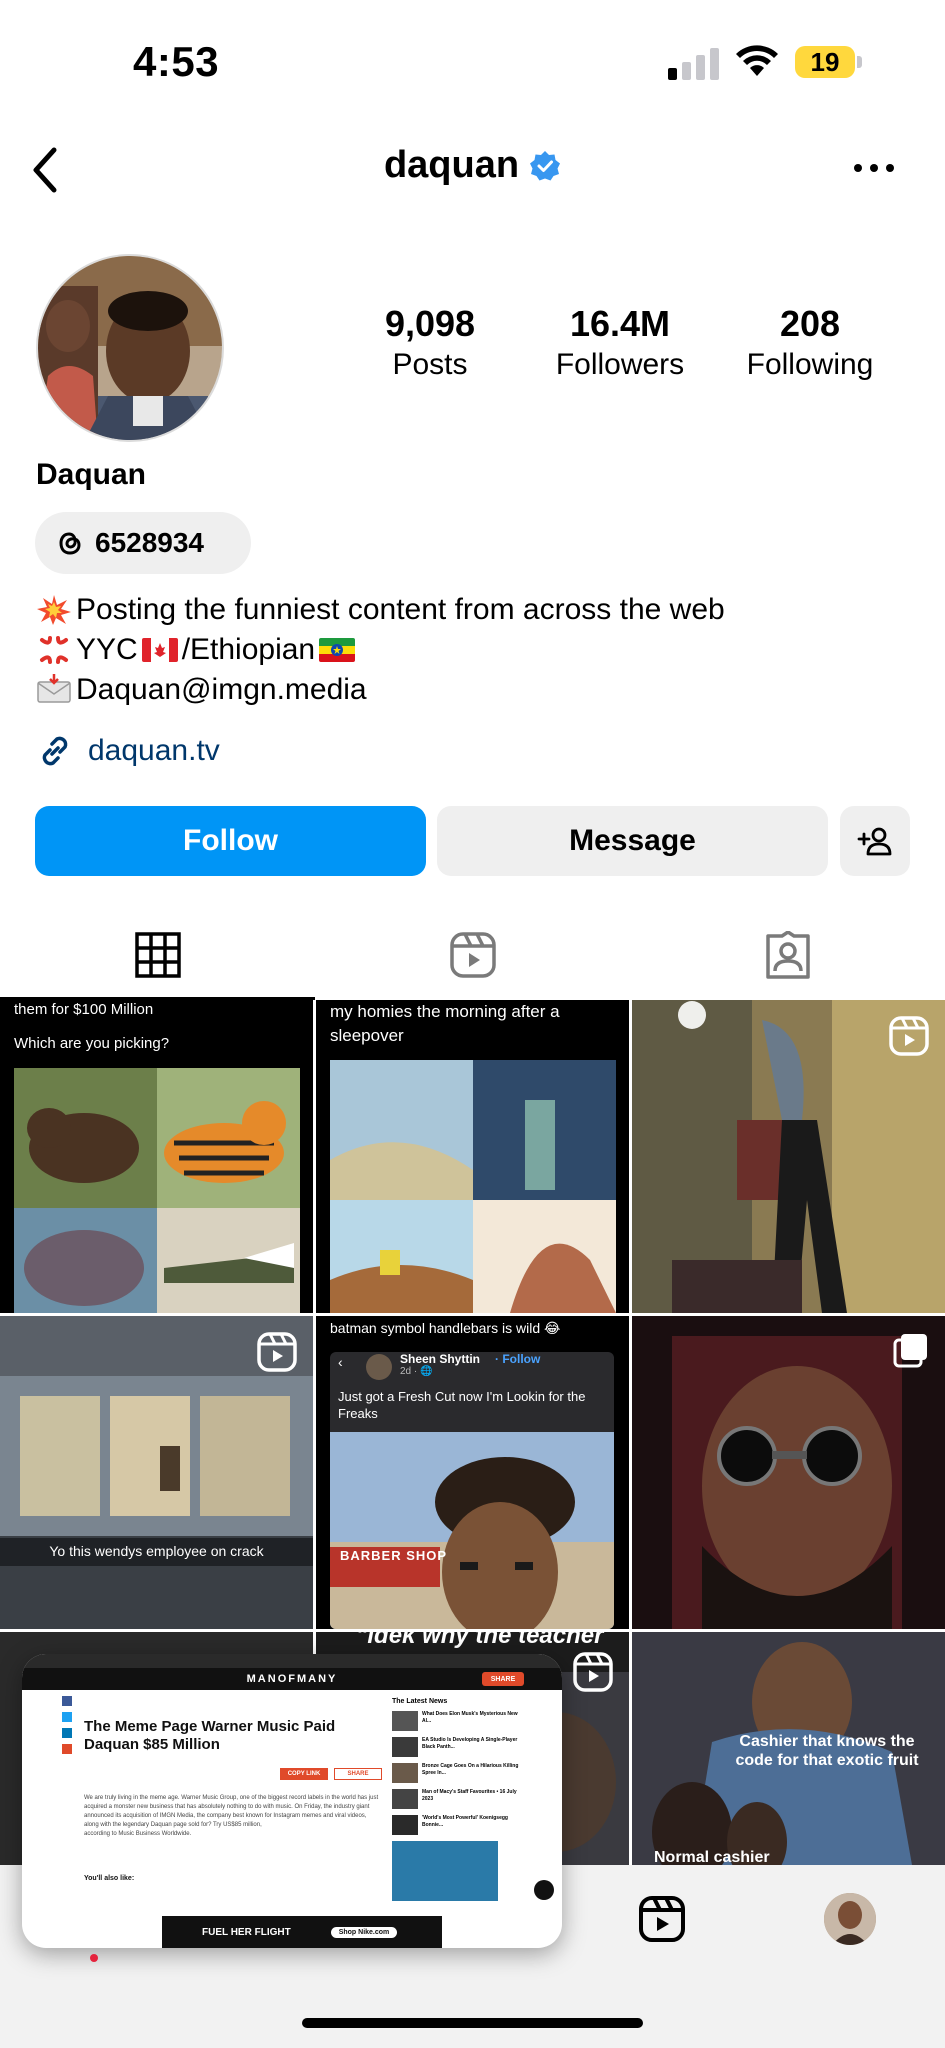 The height and width of the screenshot is (2048, 945). Describe the element at coordinates (157, 1190) in the screenshot. I see `animals-collage-image` at that location.